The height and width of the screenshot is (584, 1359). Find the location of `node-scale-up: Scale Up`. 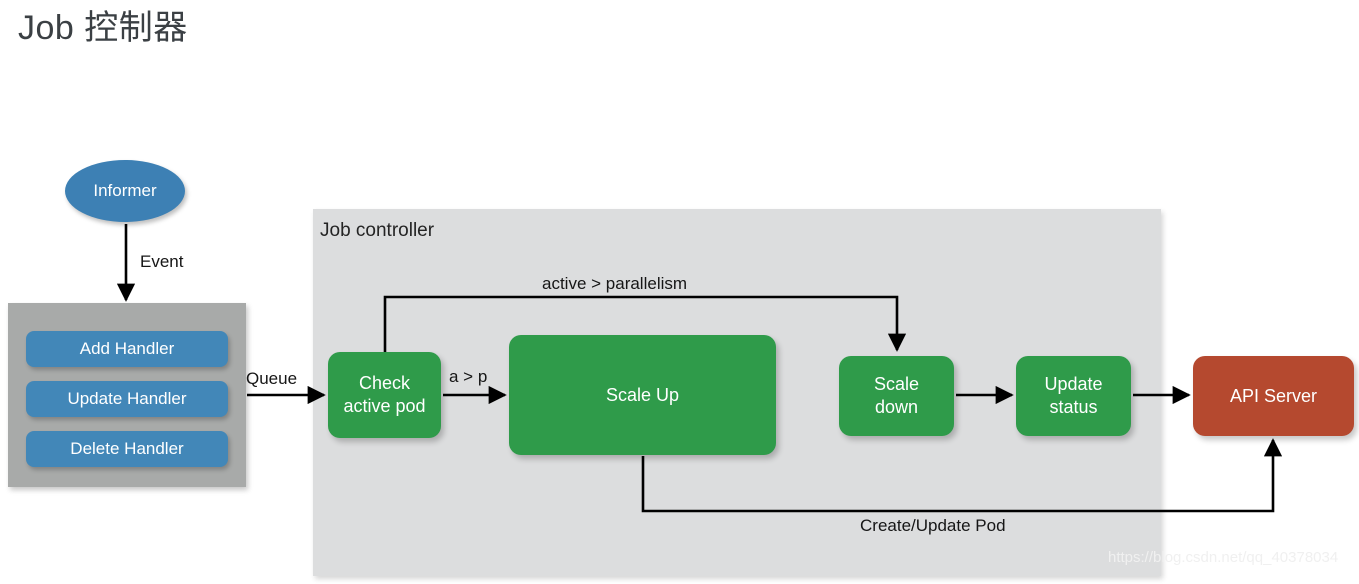

node-scale-up: Scale Up is located at coordinates (642, 395).